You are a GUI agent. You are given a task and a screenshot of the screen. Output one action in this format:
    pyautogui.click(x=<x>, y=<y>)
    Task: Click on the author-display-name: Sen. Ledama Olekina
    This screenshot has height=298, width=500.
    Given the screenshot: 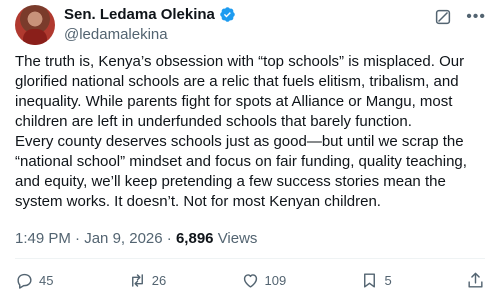 What is the action you would take?
    pyautogui.click(x=139, y=14)
    